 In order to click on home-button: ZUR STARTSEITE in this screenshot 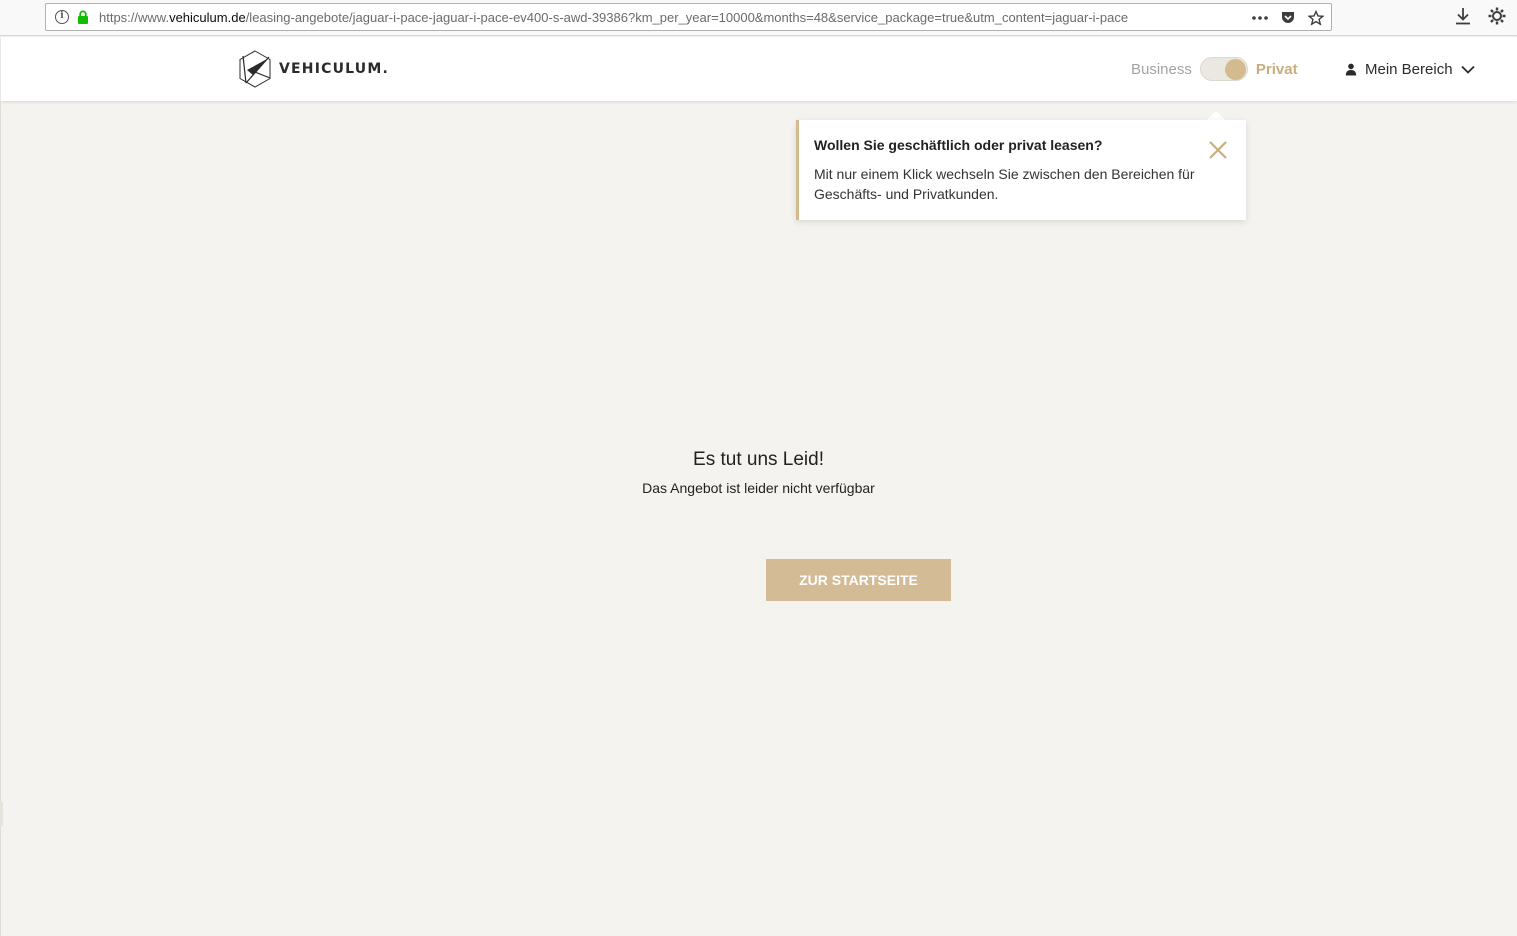, I will do `click(858, 580)`.